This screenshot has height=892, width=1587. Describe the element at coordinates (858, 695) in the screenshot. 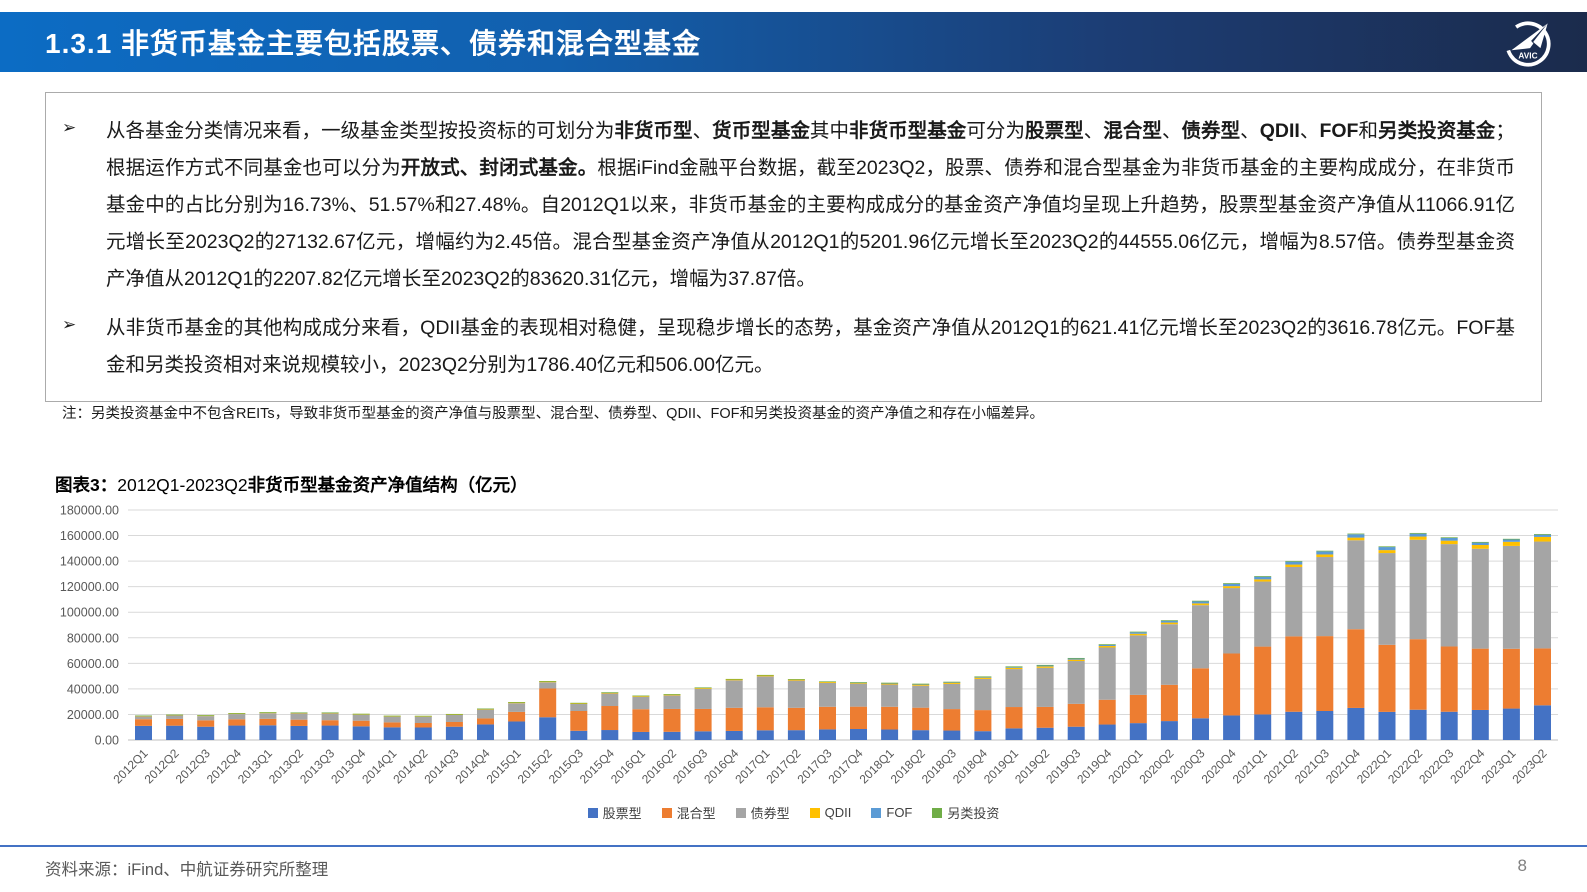

I see `bar-segment-债券型-2017Q4` at that location.